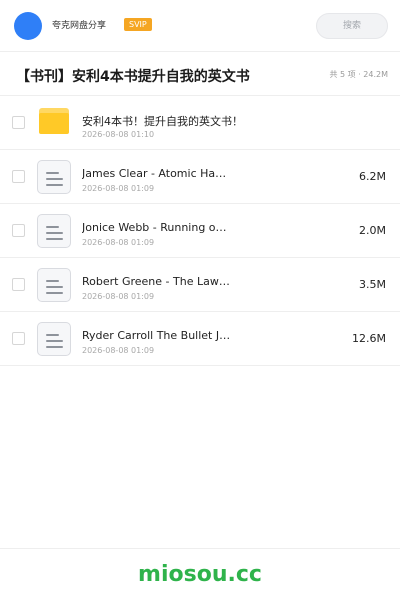 Image resolution: width=400 pixels, height=600 pixels. Describe the element at coordinates (372, 176) in the screenshot. I see `file-size: 6.2M` at that location.